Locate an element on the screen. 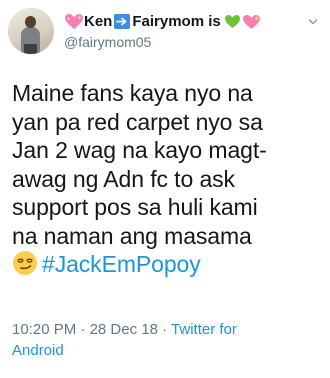  tweet-time: 10:20 PM is located at coordinates (44, 329).